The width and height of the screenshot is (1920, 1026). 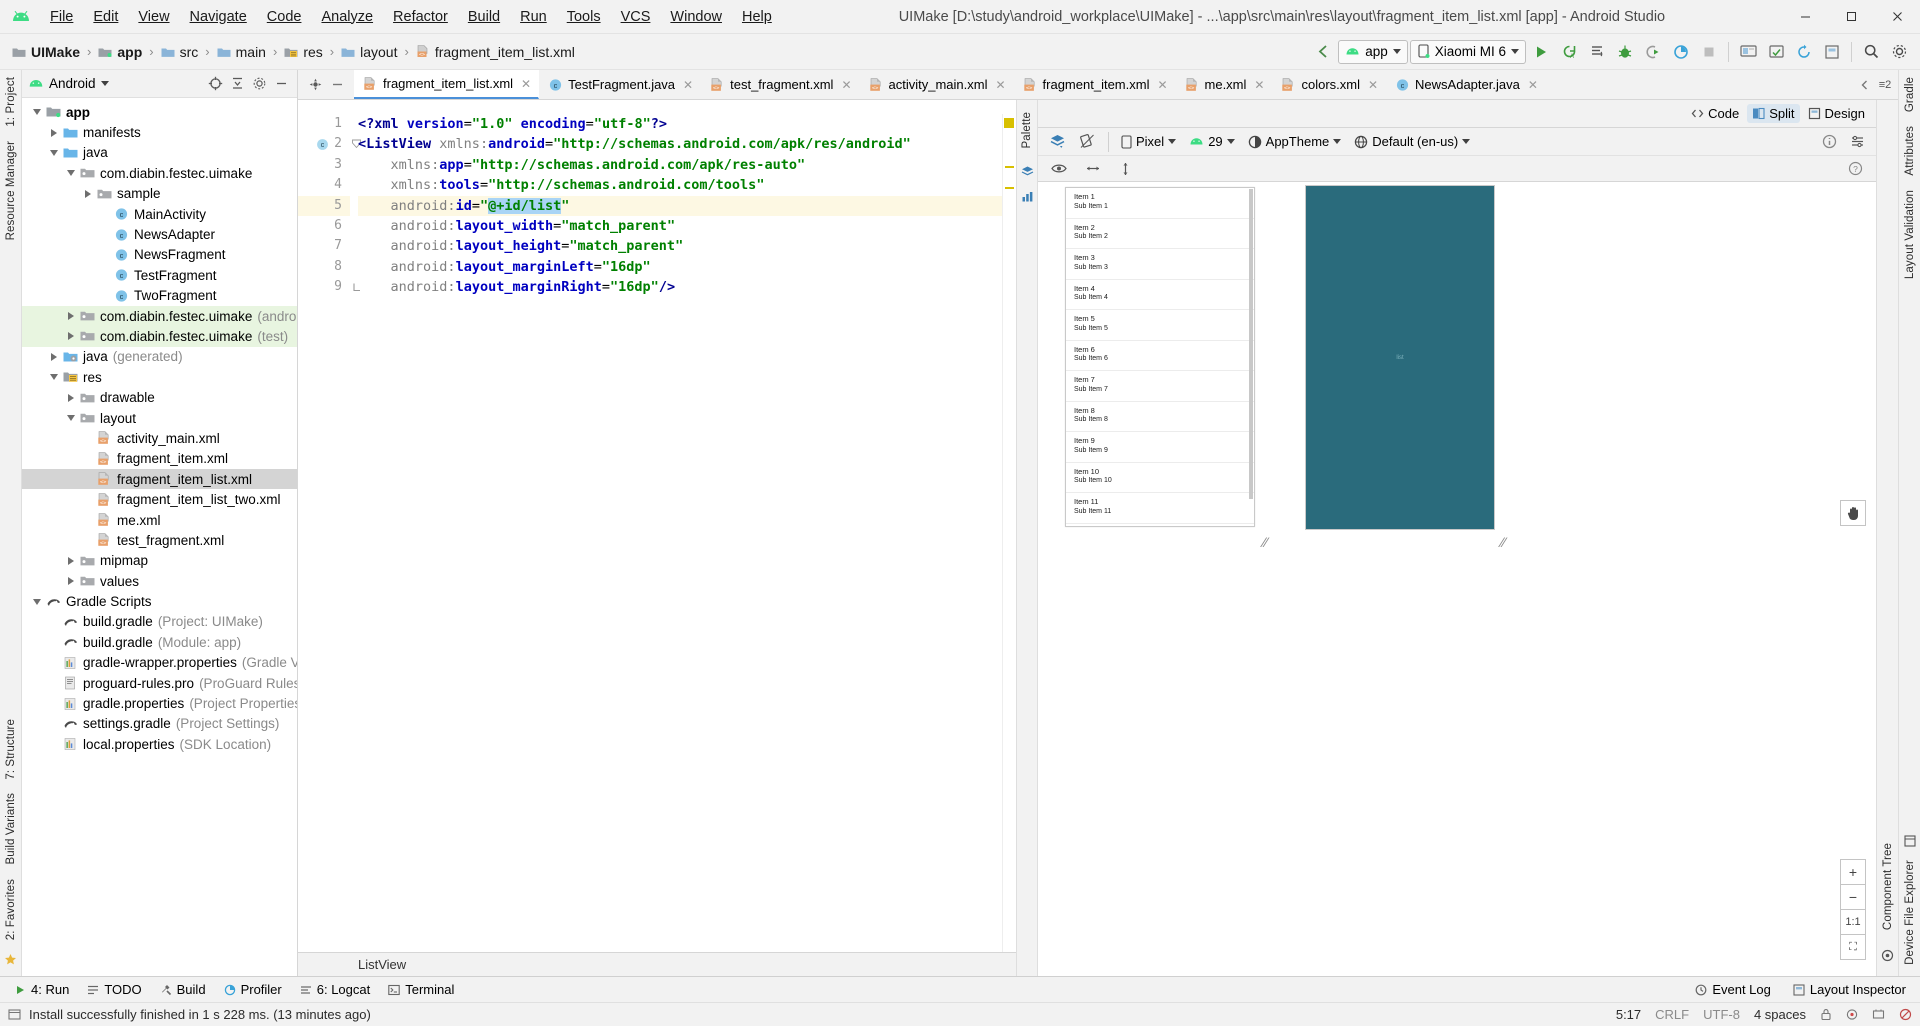 I want to click on tree-row: proguard-rules.pro (ProGuard Rules, so click(x=159, y=683).